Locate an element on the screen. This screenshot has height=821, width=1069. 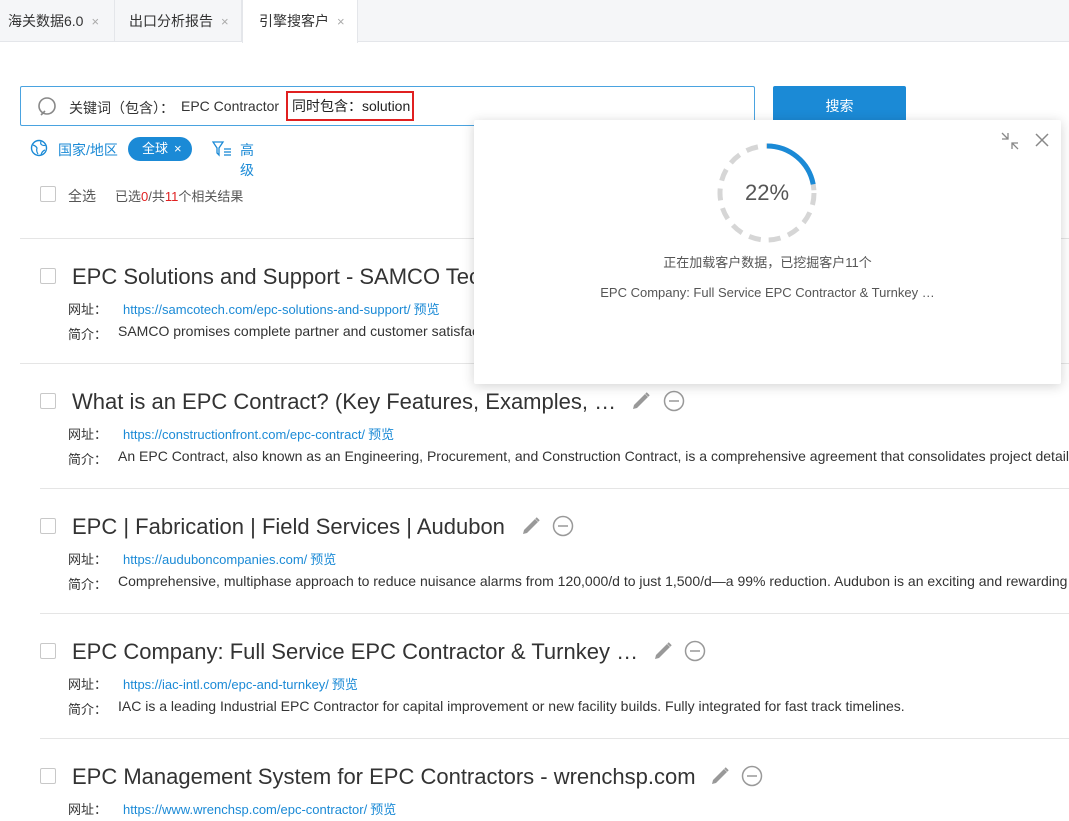
keyword-label: 关键词（包含）： is located at coordinates (121, 108).